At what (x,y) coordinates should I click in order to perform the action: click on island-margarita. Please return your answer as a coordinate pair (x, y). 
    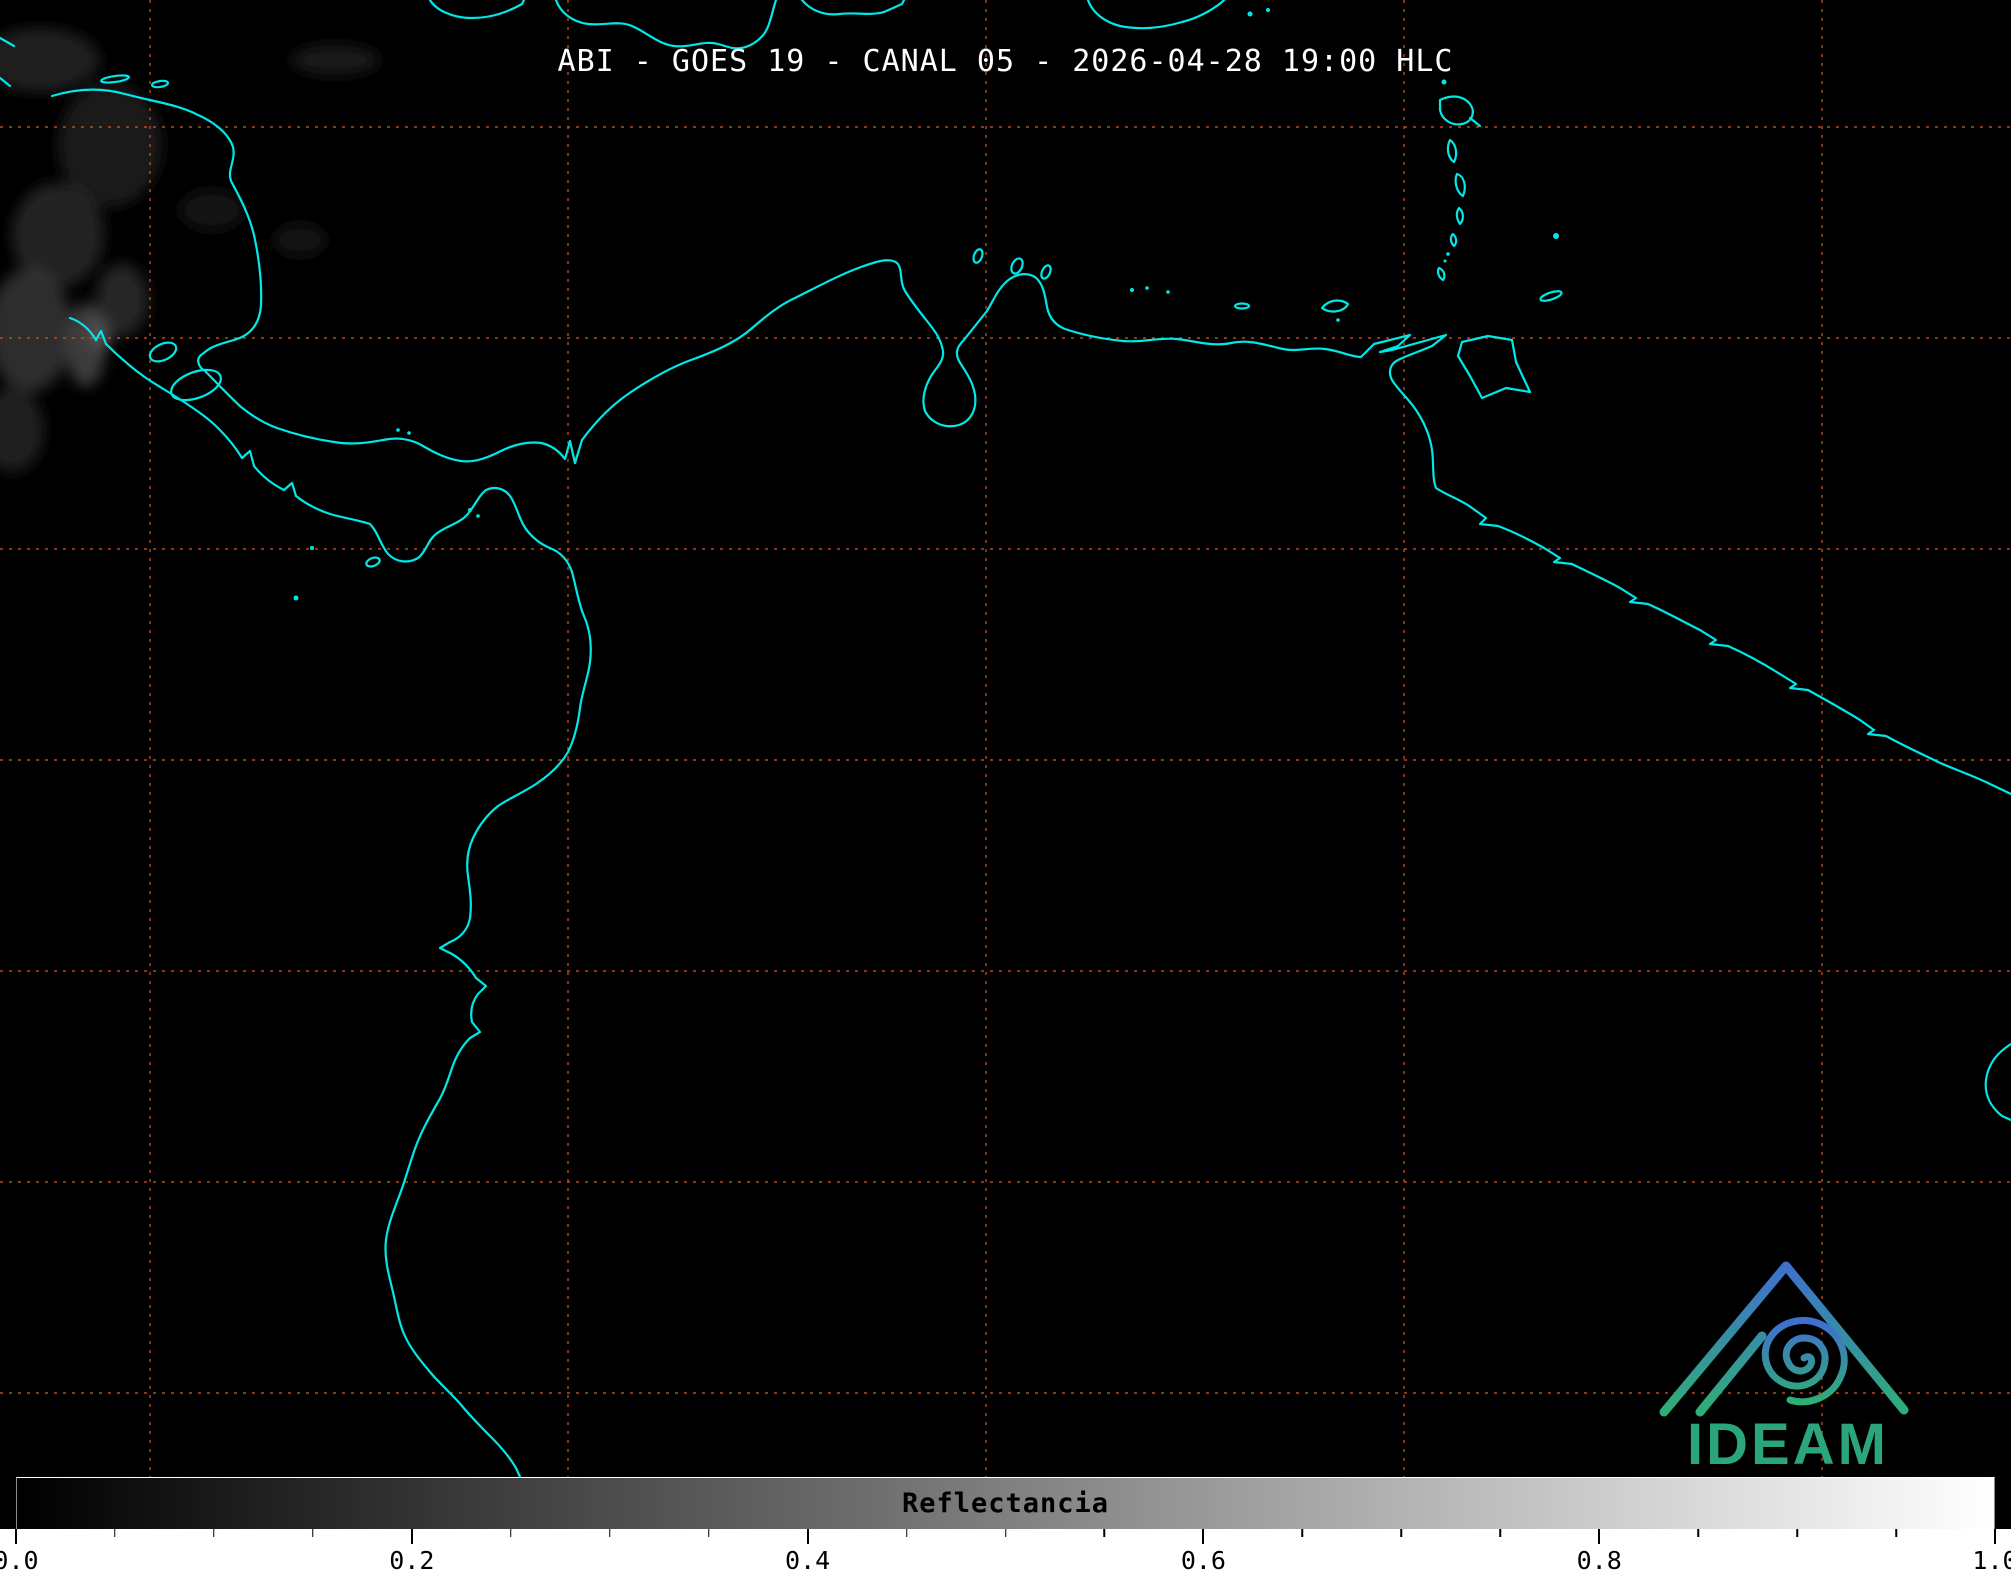
    Looking at the image, I should click on (1335, 306).